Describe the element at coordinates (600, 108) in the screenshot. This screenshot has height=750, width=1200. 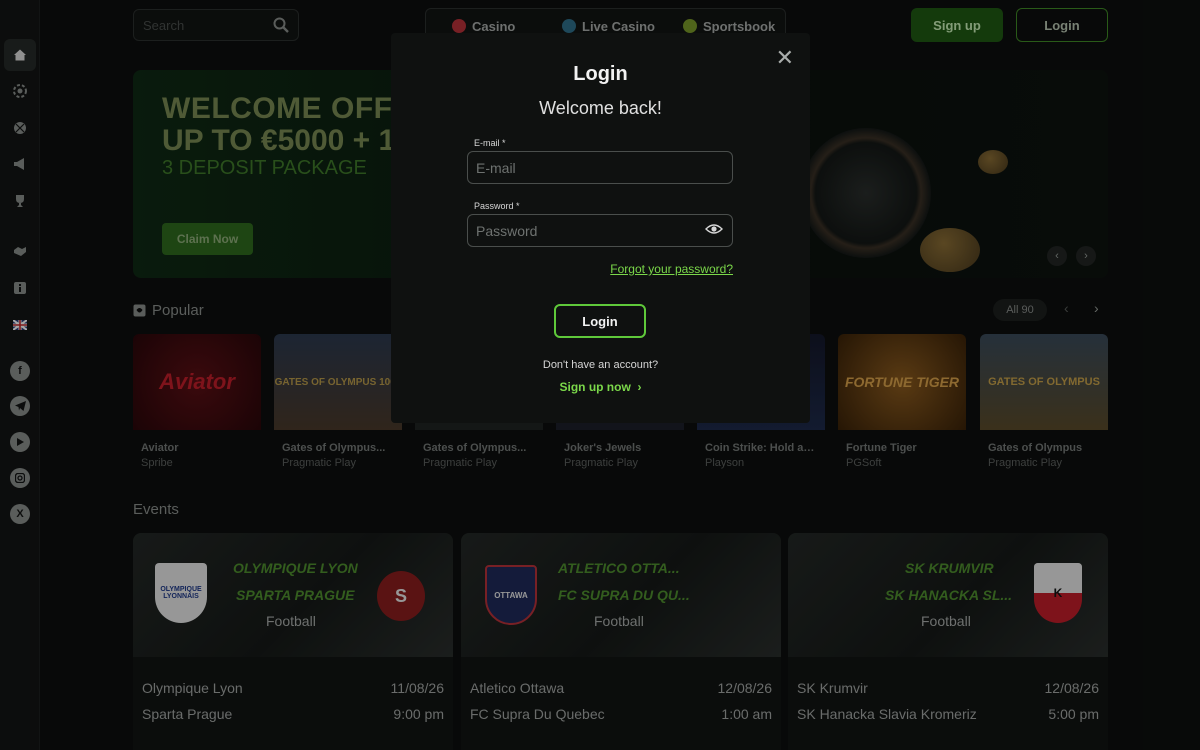
I see `modal-subtitle: Welcome back!` at that location.